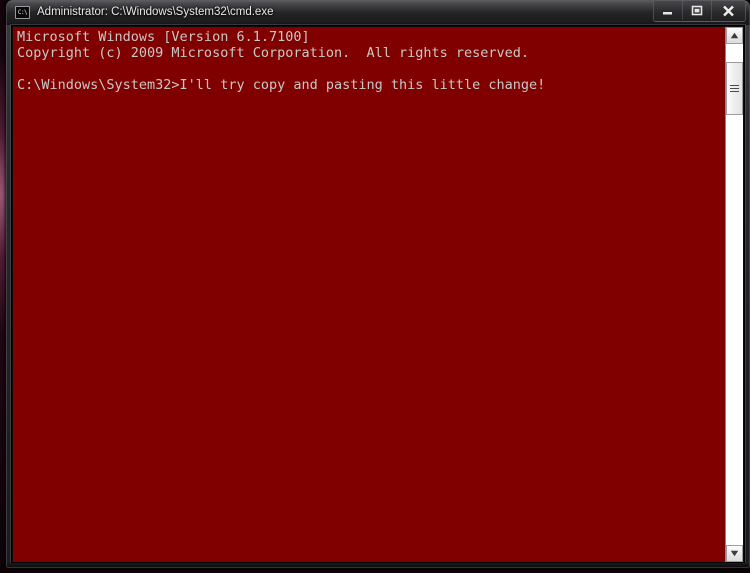 Image resolution: width=750 pixels, height=573 pixels. I want to click on scroll-down-arrow-icon, so click(734, 553).